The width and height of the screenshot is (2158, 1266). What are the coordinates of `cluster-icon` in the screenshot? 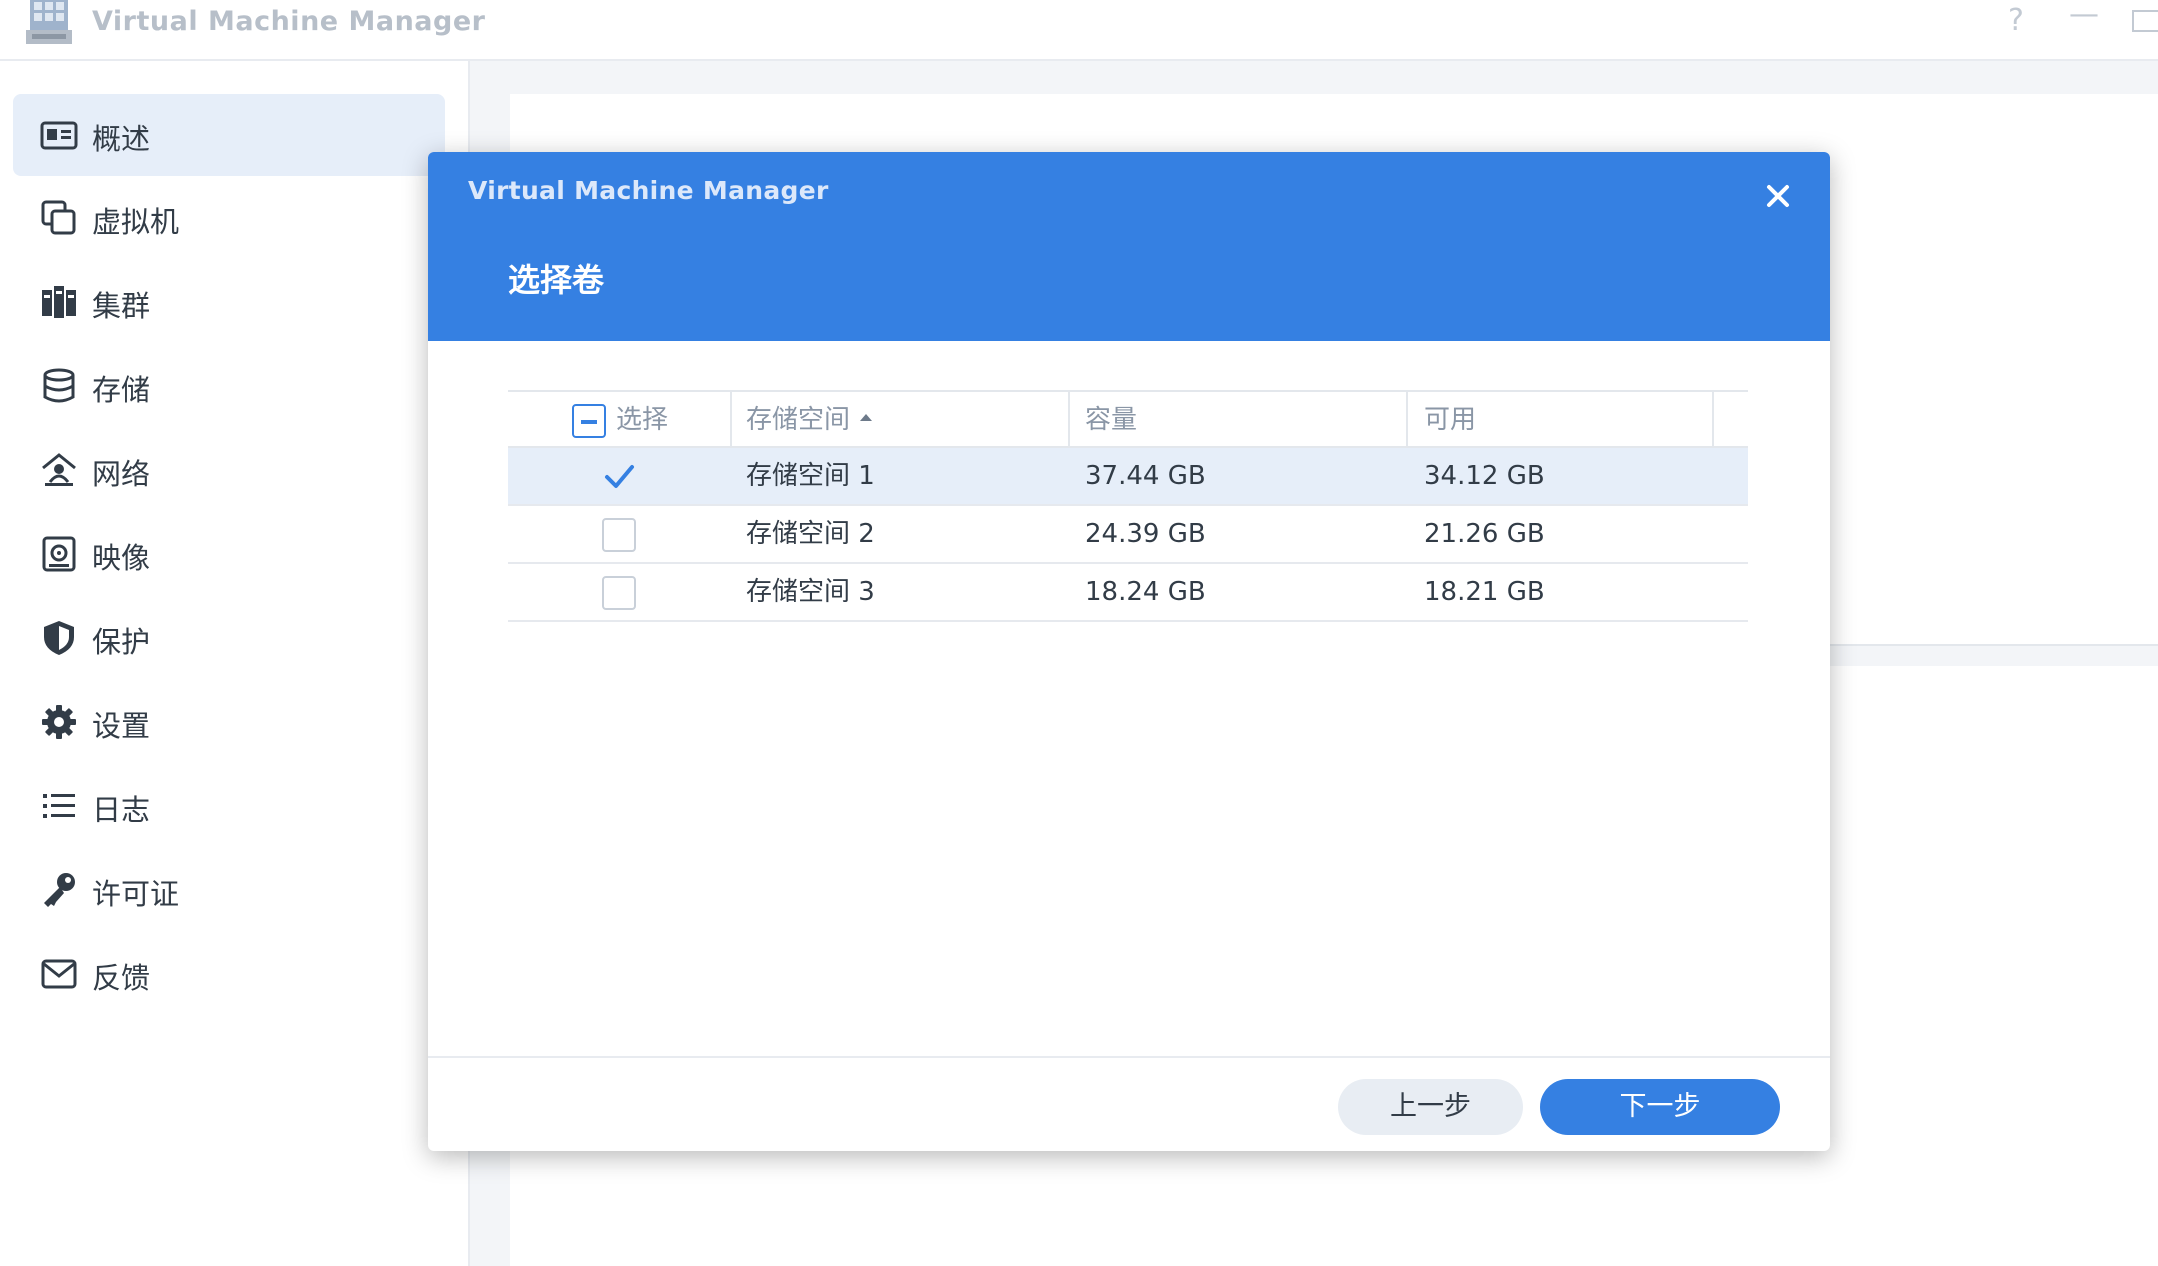 It's located at (59, 302).